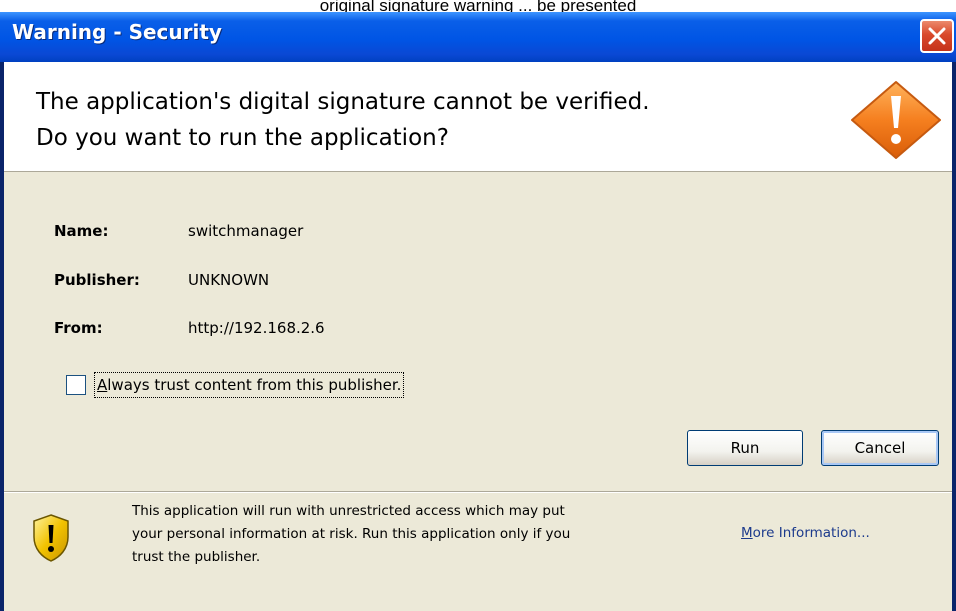  I want to click on always-trust-mnemonic: A, so click(102, 385).